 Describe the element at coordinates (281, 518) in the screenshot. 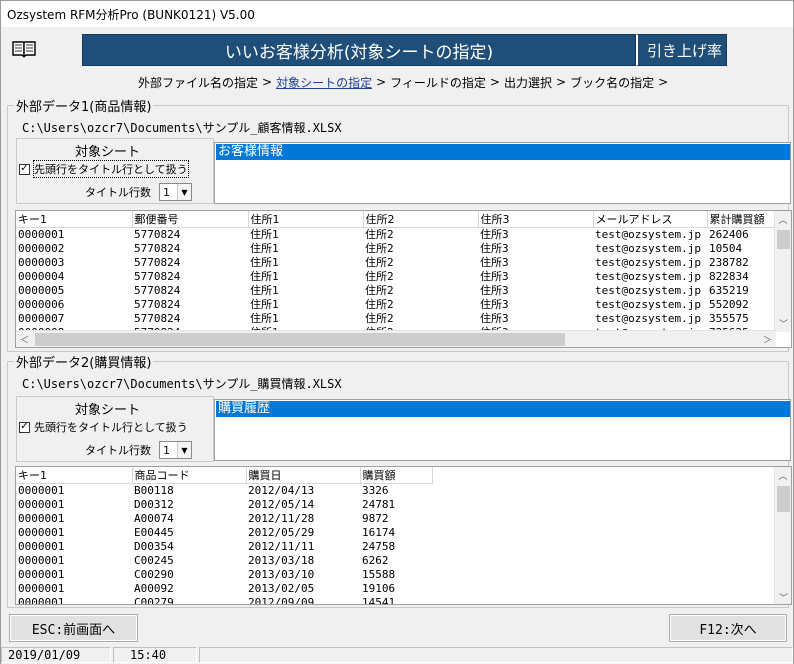

I see `table-cell: 2012/11/28` at that location.